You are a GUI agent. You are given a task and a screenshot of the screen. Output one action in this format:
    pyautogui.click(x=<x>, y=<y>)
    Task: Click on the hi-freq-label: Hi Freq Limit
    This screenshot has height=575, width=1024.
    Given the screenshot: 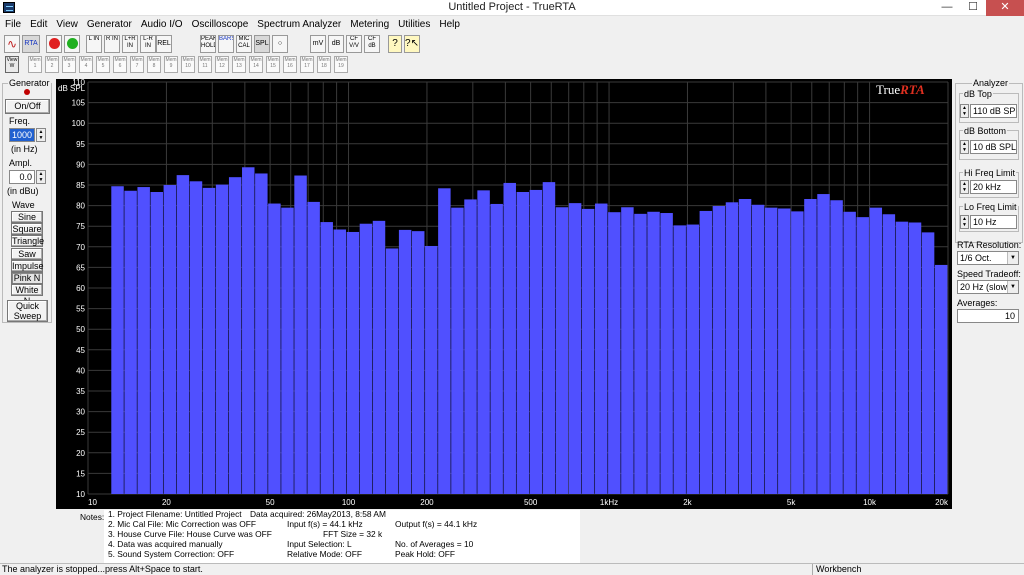 What is the action you would take?
    pyautogui.click(x=990, y=173)
    